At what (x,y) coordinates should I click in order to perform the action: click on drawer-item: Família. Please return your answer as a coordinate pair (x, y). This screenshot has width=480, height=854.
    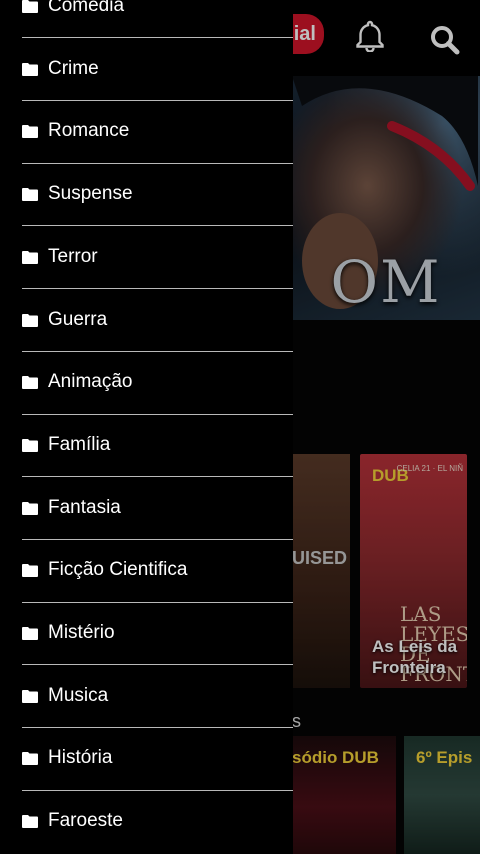
    Looking at the image, I should click on (146, 445).